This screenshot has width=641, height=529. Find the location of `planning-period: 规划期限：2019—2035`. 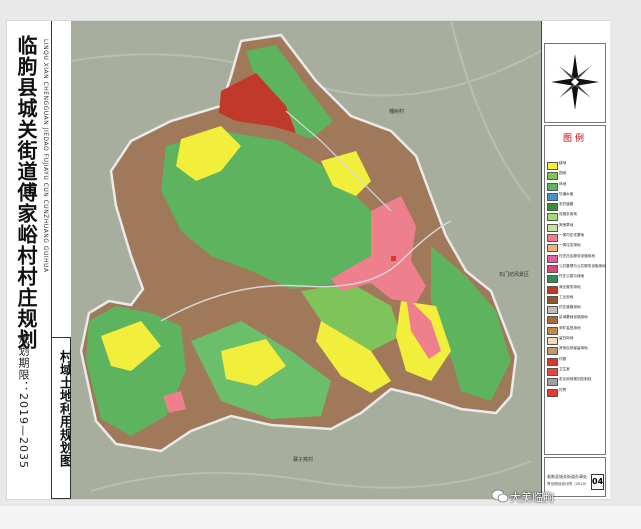

planning-period: 规划期限：2019—2035 is located at coordinates (23, 401).